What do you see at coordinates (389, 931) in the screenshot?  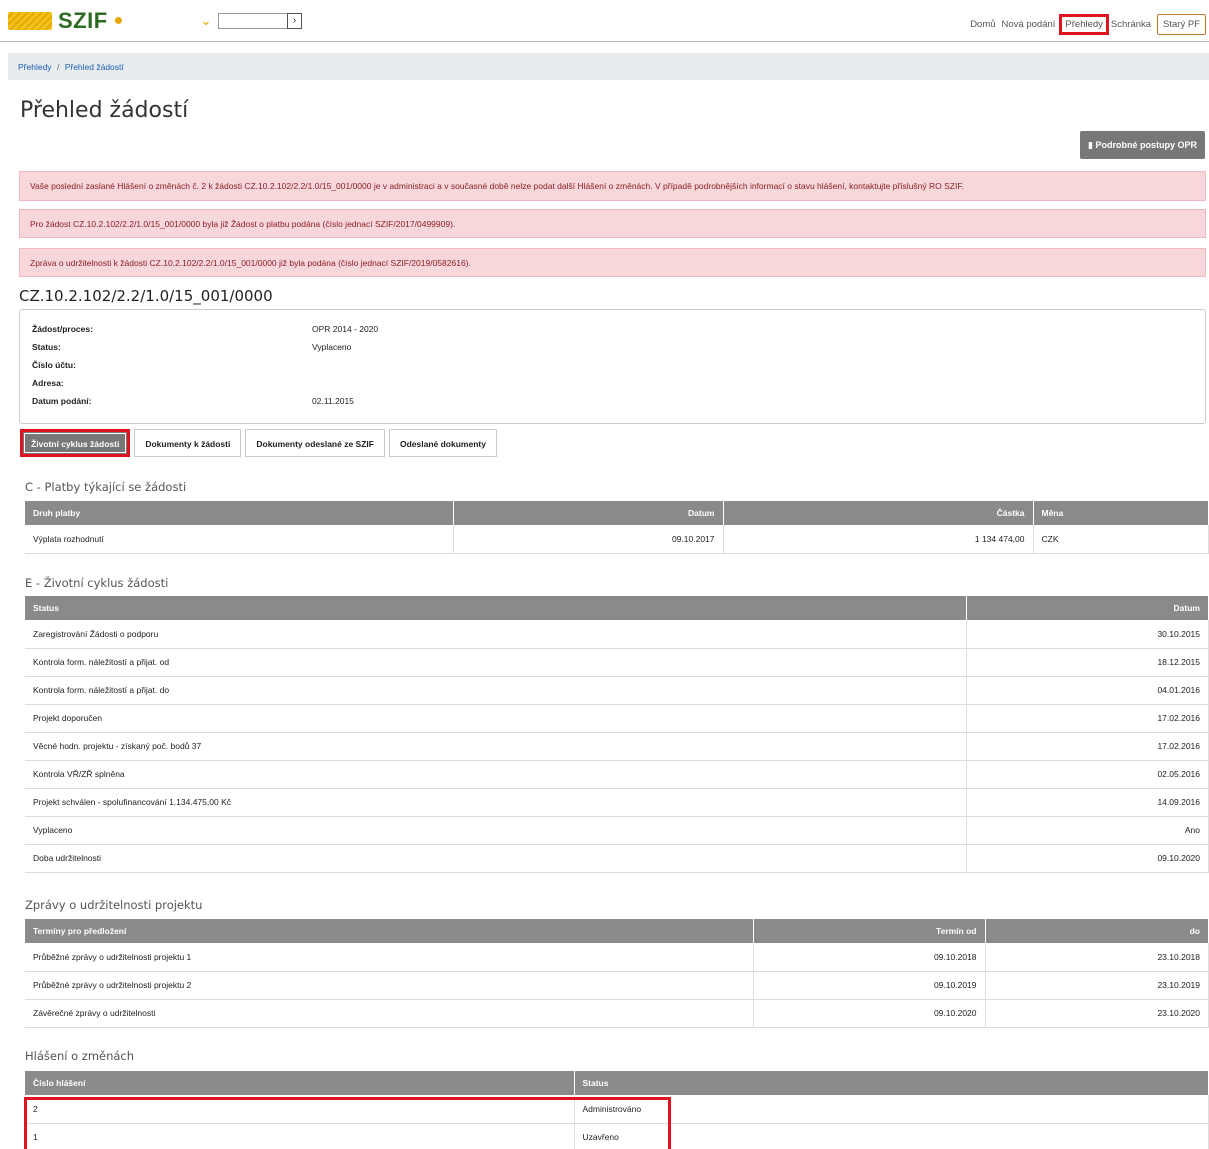 I see `col-header: Termíny pro předložení` at bounding box center [389, 931].